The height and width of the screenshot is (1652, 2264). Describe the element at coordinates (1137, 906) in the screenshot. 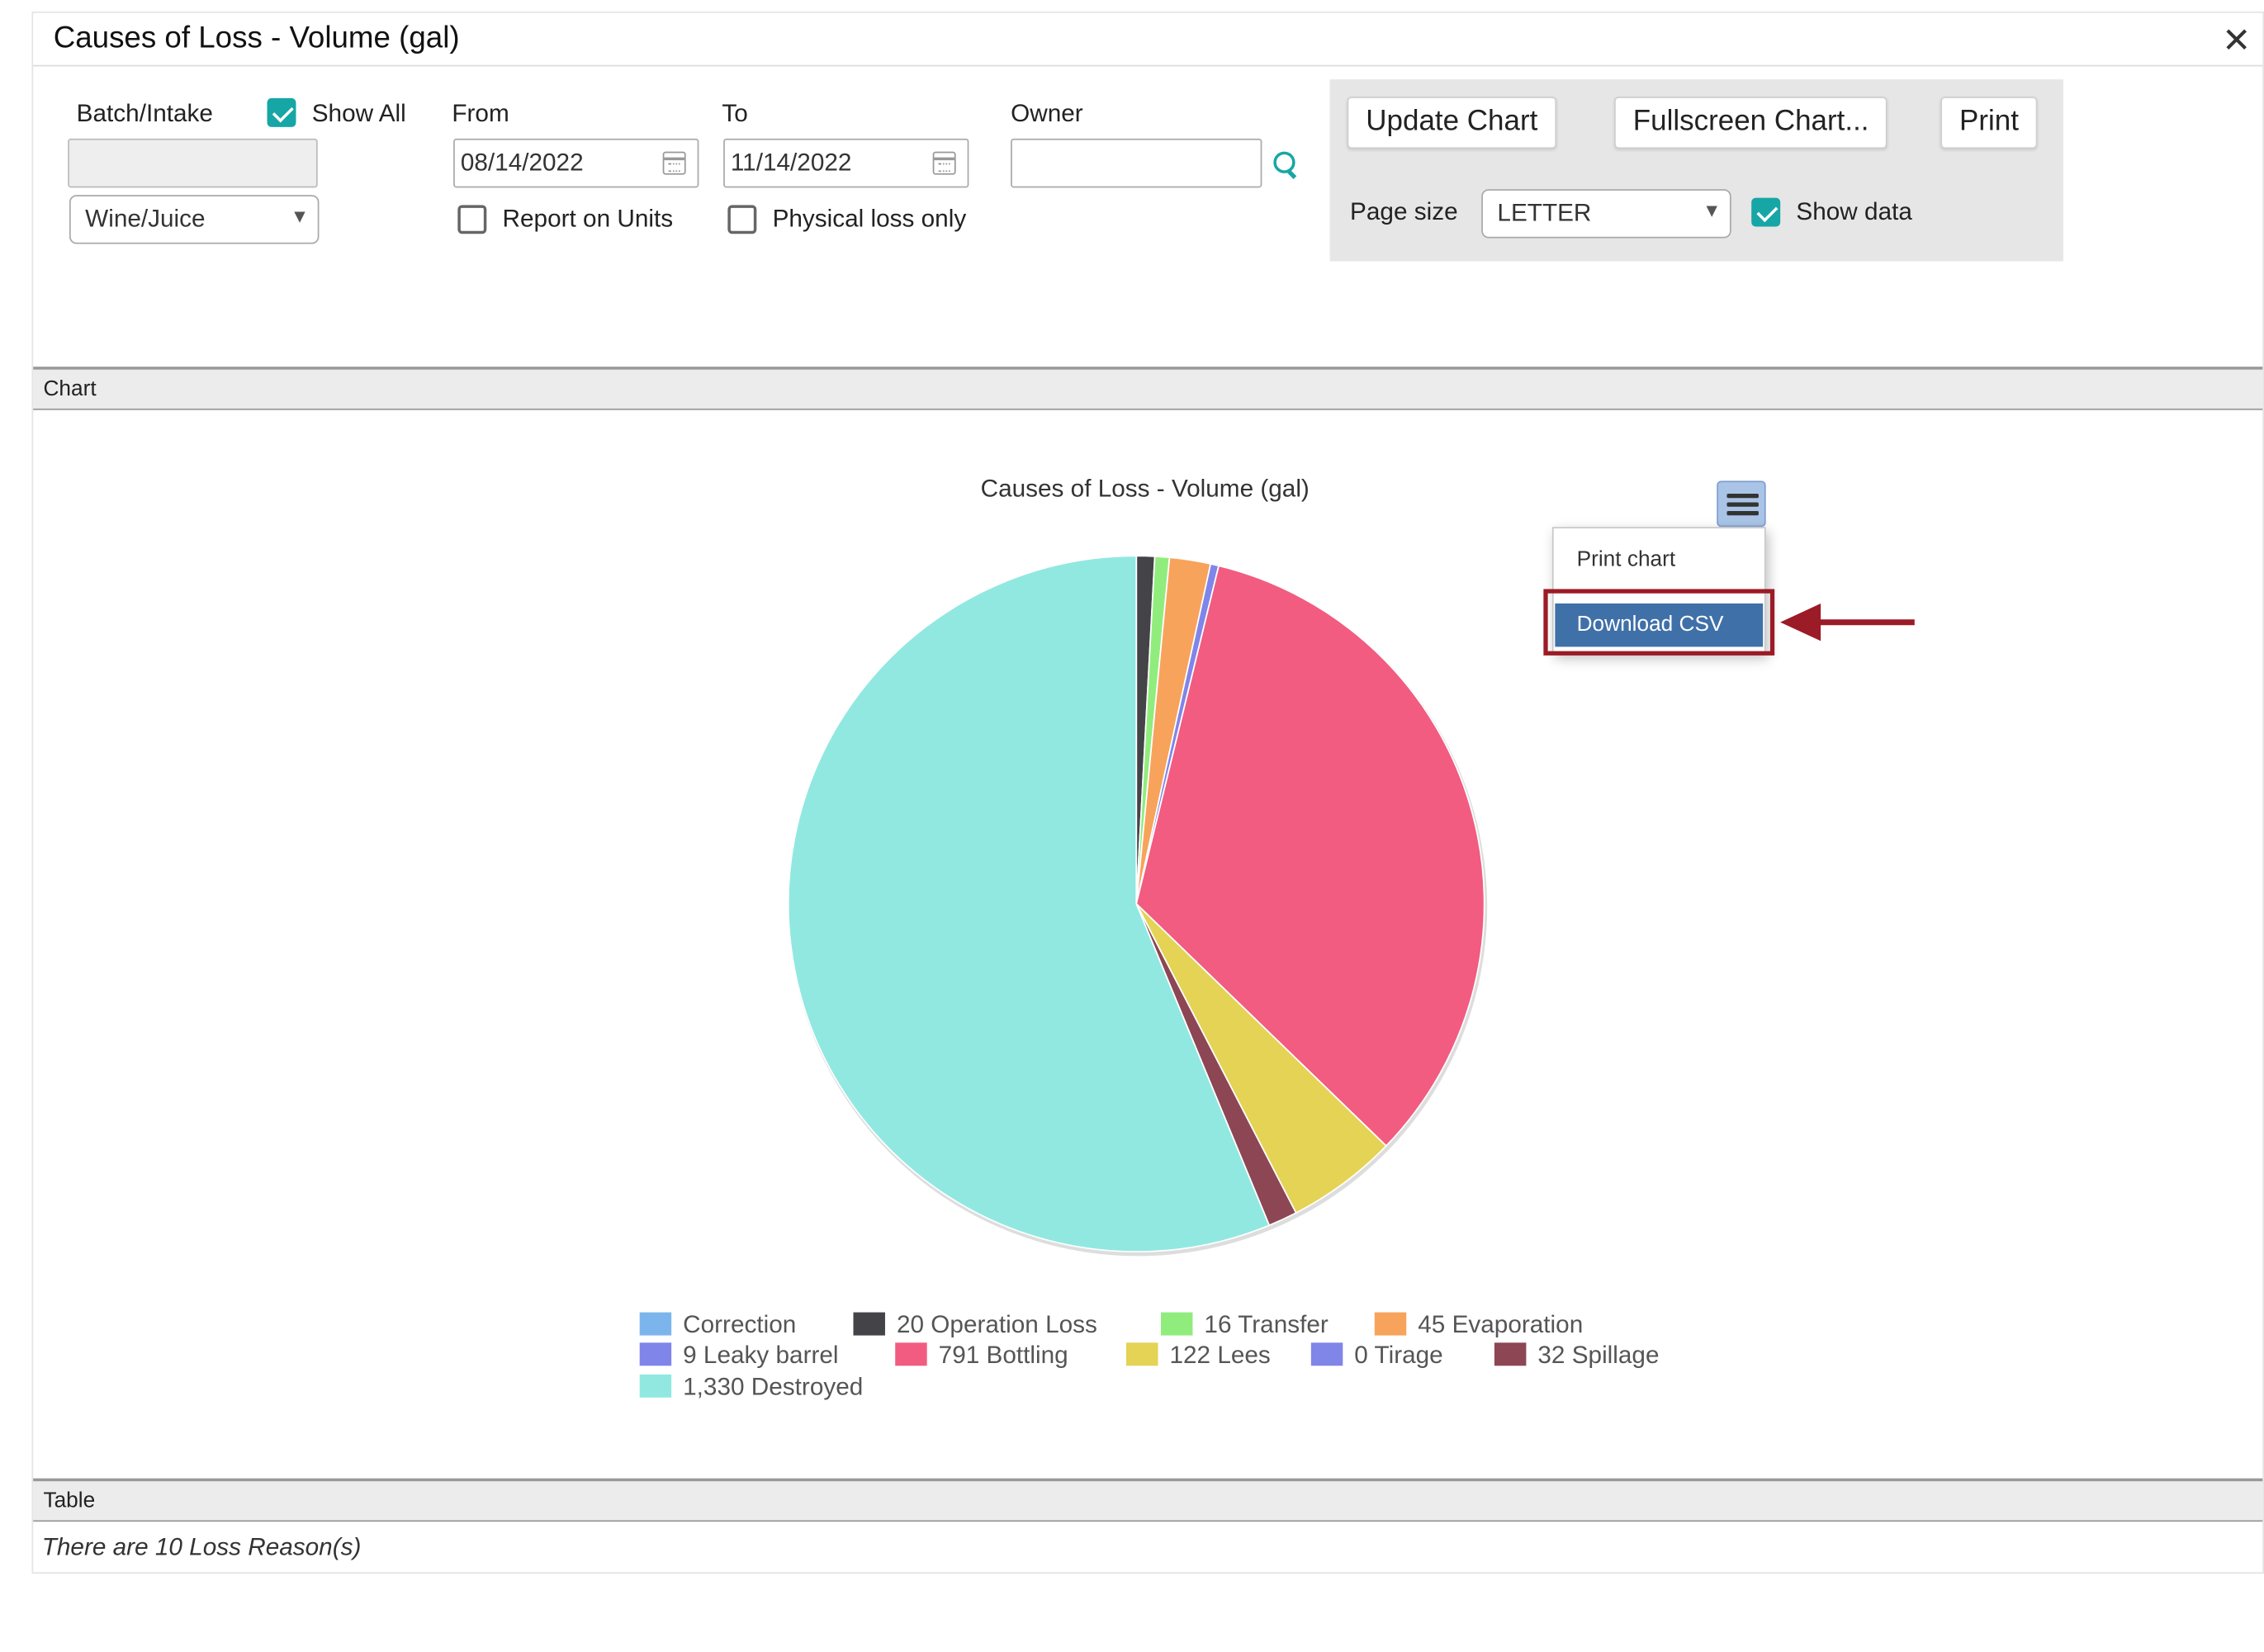

I see `pie-chart` at that location.